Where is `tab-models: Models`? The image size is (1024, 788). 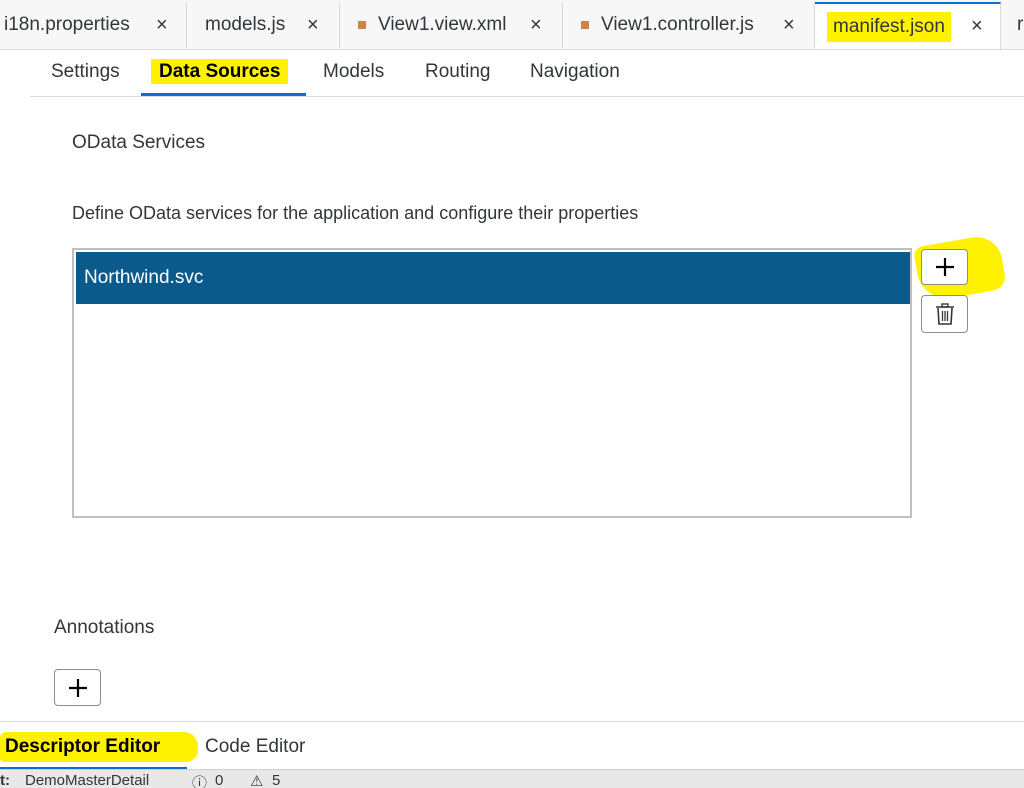 tab-models: Models is located at coordinates (353, 72).